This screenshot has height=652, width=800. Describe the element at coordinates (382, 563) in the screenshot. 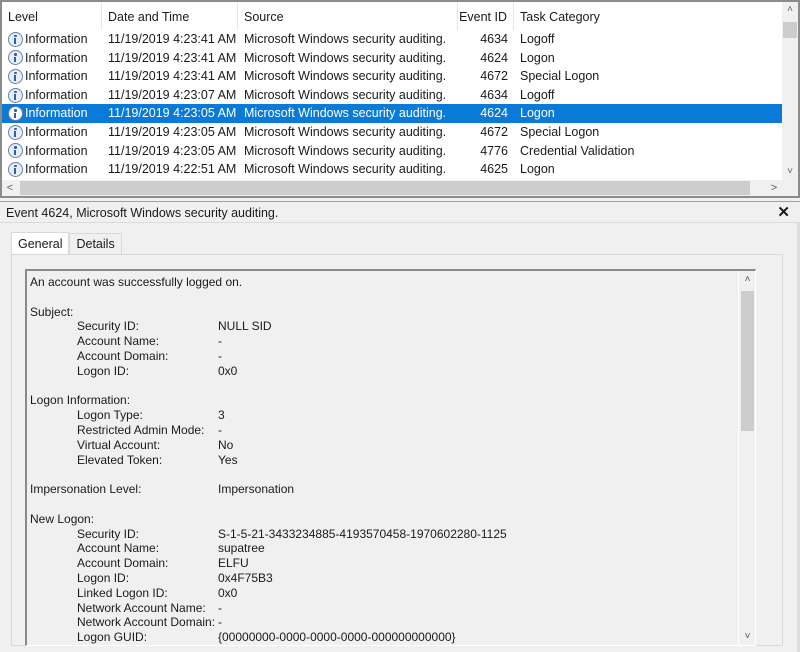

I see `message-line: Account Domain: ELFU` at that location.